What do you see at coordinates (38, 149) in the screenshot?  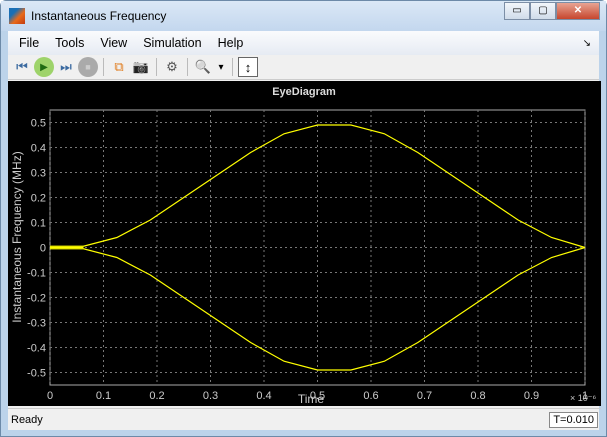 I see `y-tick-label: 0.4` at bounding box center [38, 149].